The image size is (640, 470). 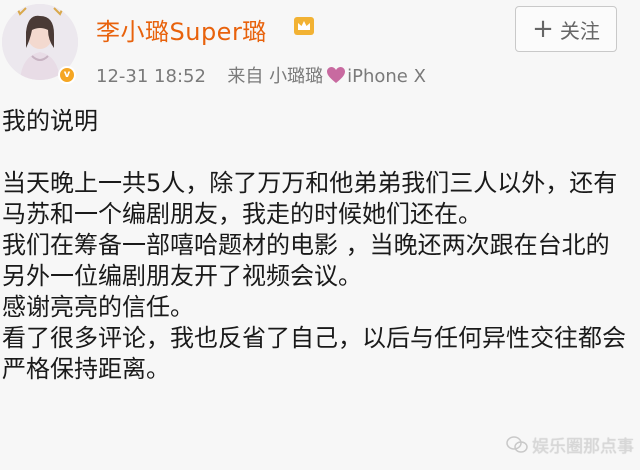 What do you see at coordinates (386, 76) in the screenshot?
I see `source-device: iPhone X` at bounding box center [386, 76].